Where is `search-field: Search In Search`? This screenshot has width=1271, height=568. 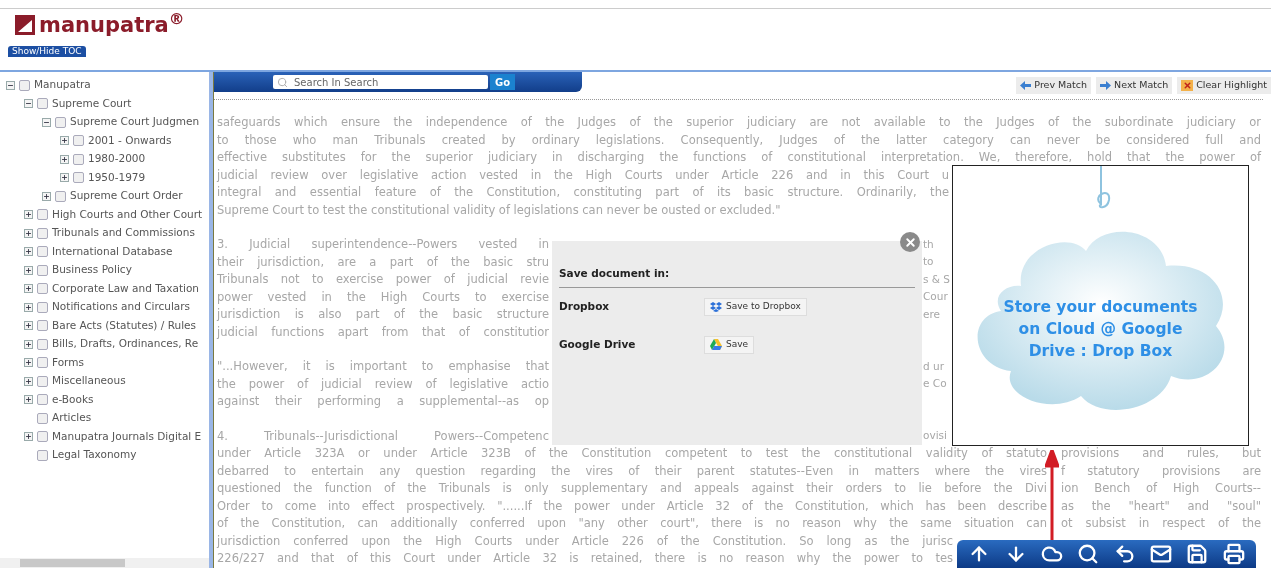
search-field: Search In Search is located at coordinates (380, 82).